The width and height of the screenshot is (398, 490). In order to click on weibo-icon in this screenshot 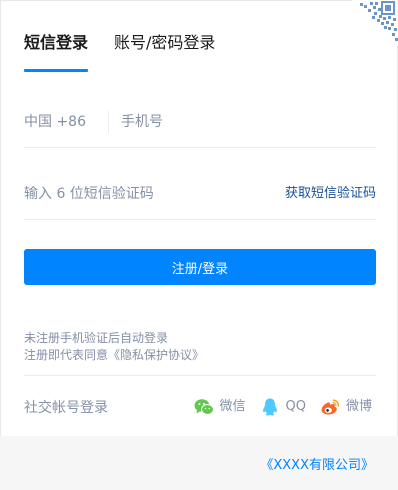, I will do `click(330, 407)`.